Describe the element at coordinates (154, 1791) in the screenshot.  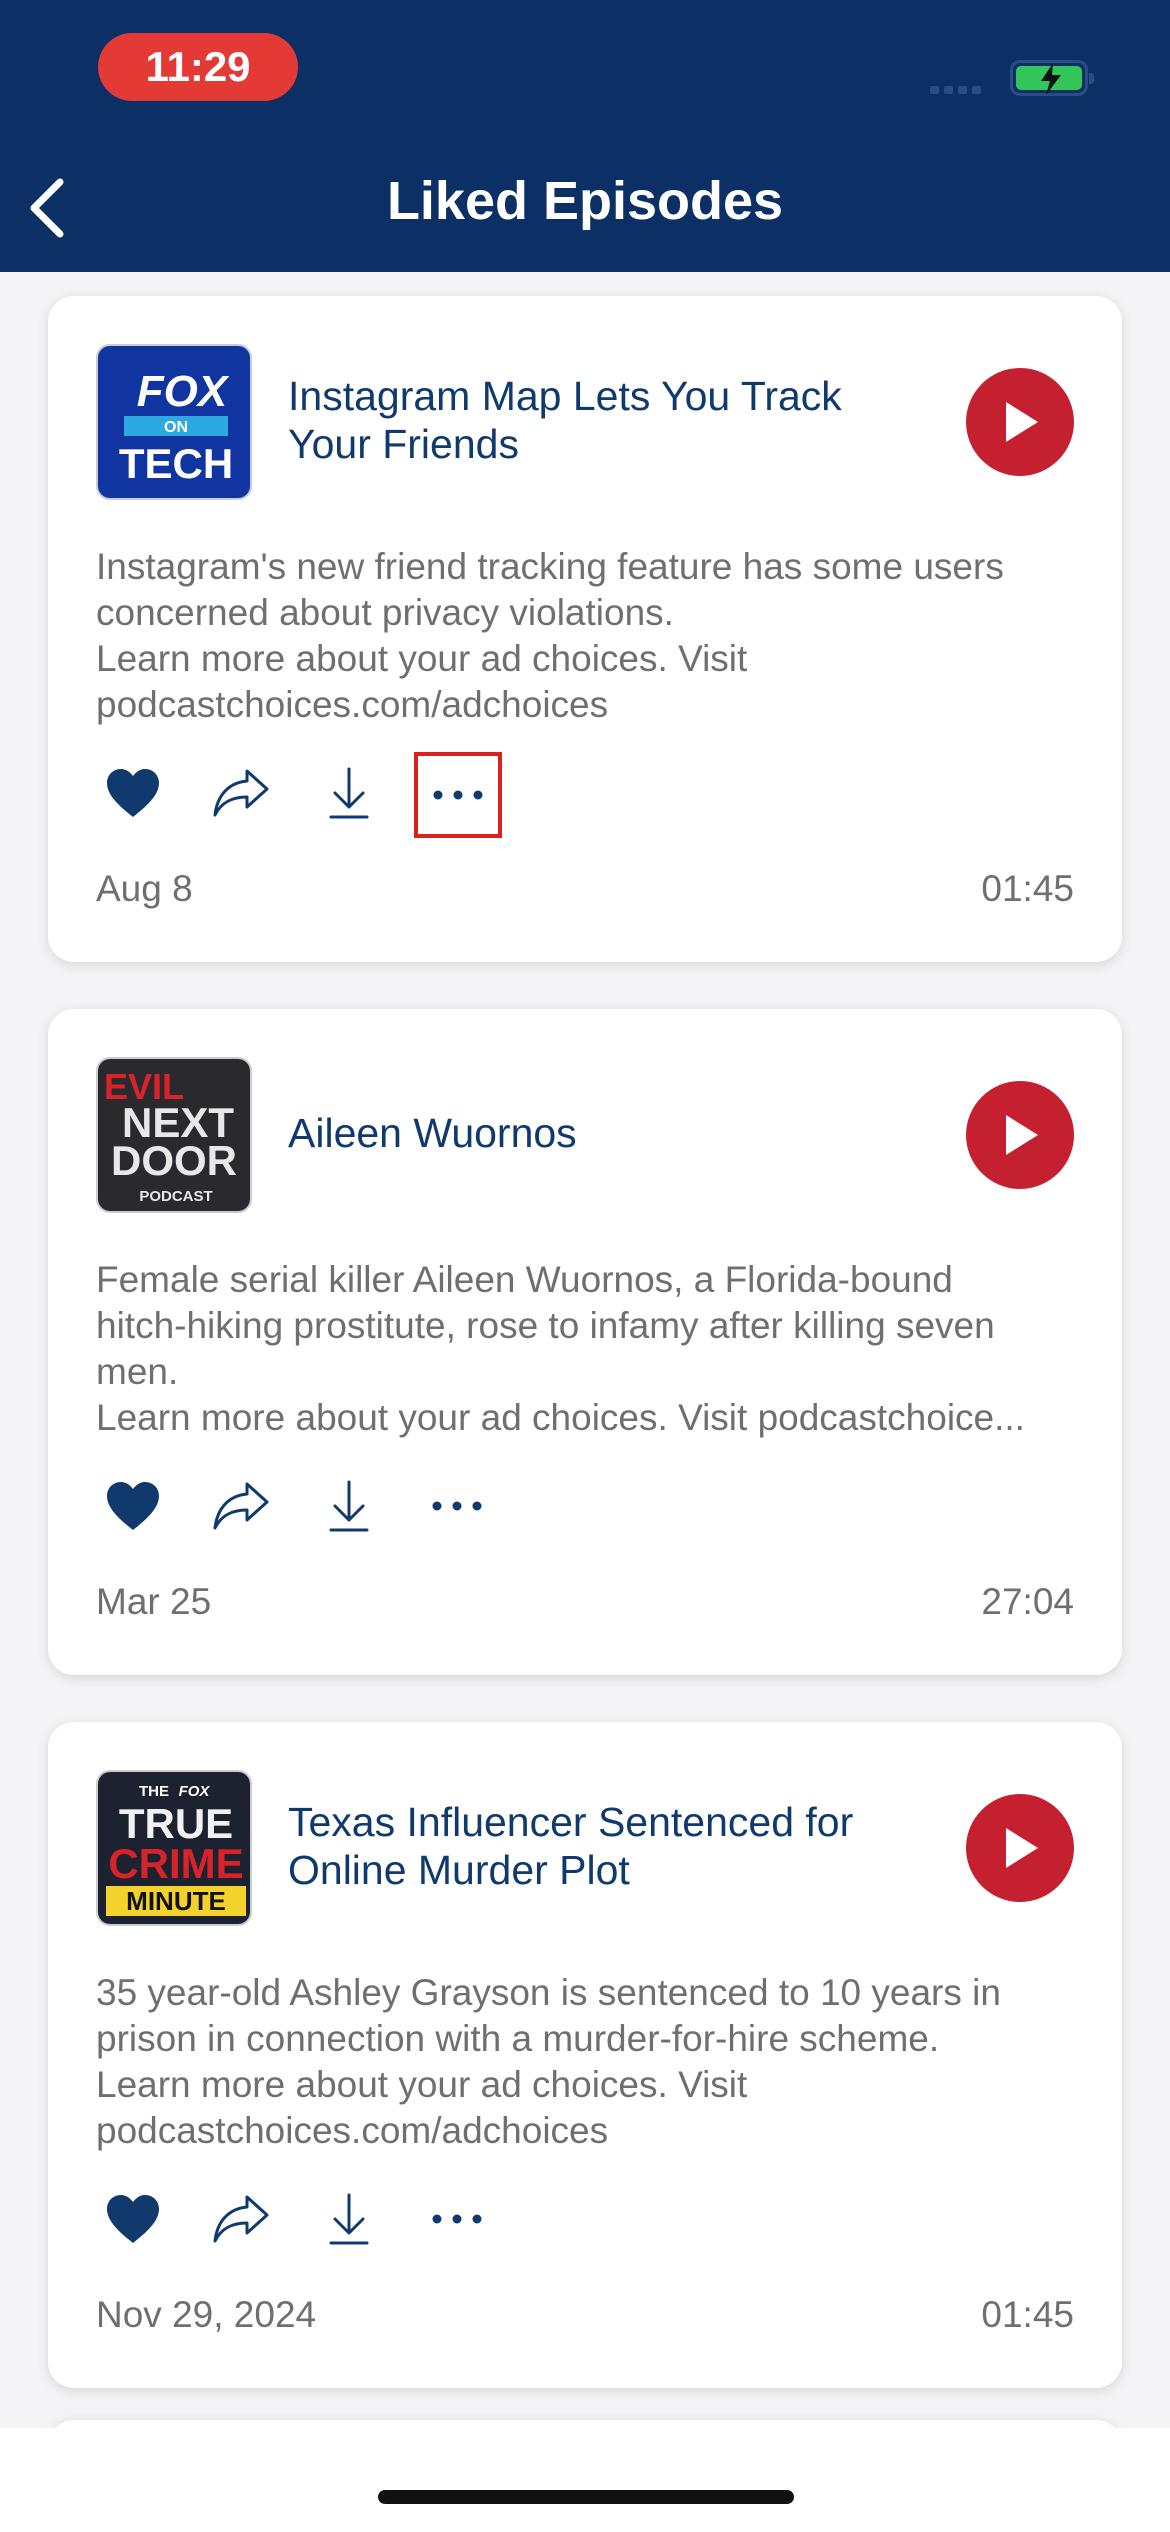
I see `artwork-text: THE` at that location.